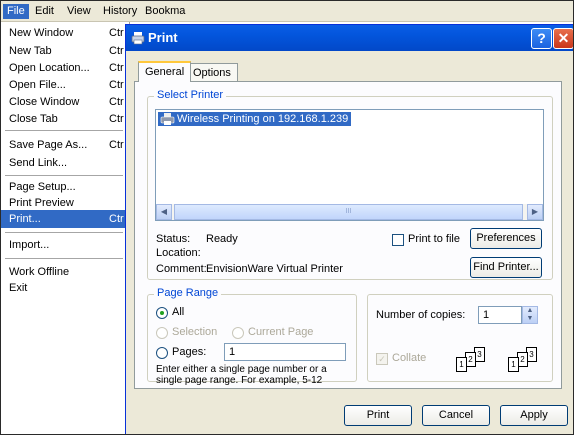 This screenshot has height=435, width=574. What do you see at coordinates (165, 71) in the screenshot?
I see `tab-general: General` at bounding box center [165, 71].